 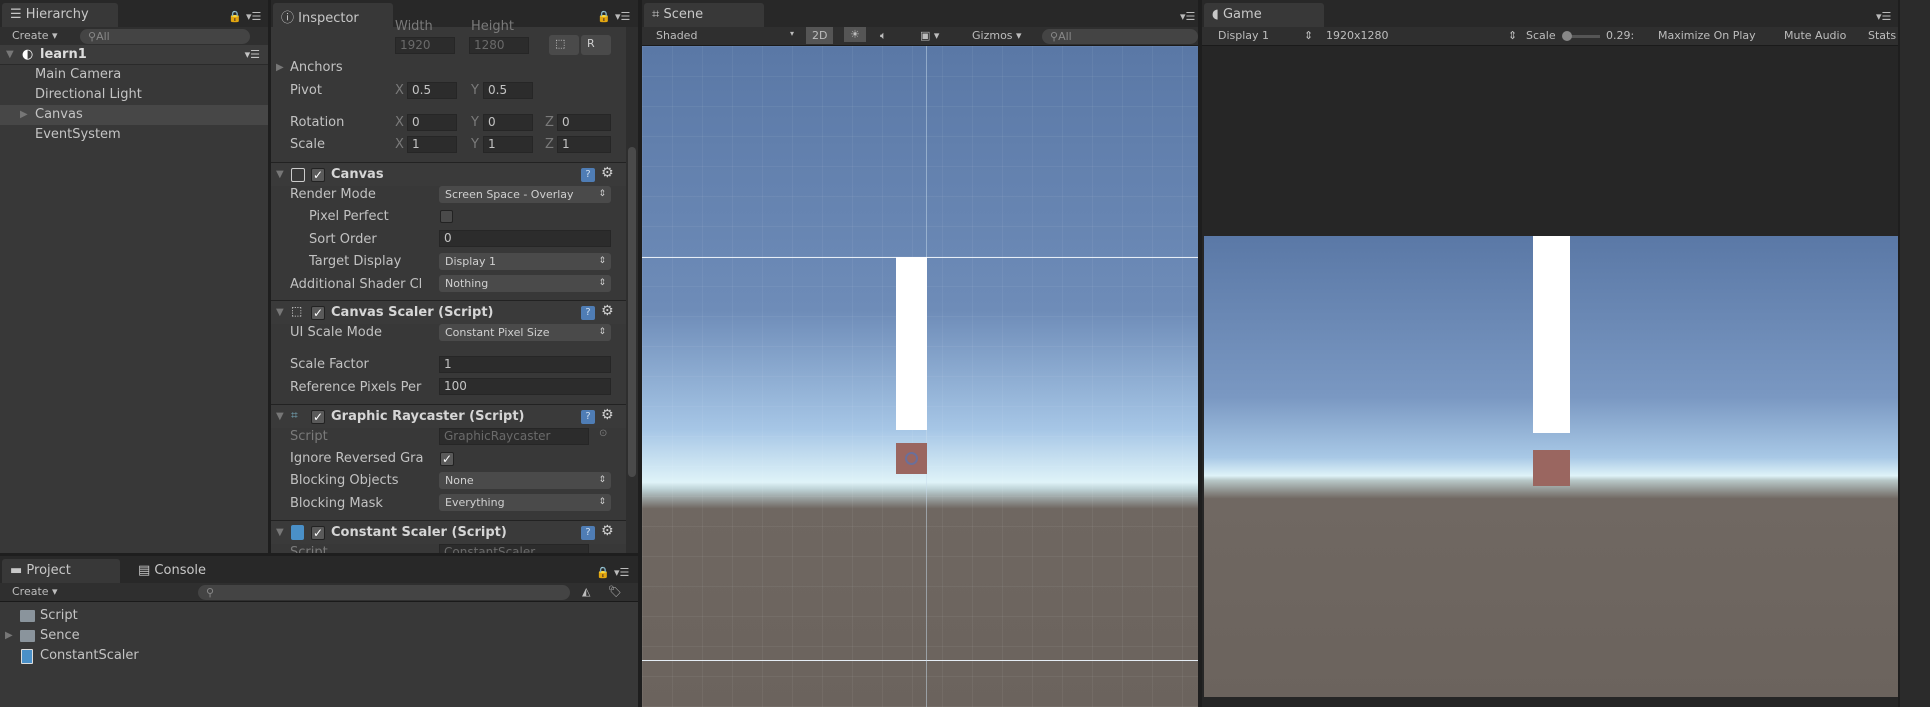 What do you see at coordinates (564, 45) in the screenshot?
I see `blueprint-button: ⬚` at bounding box center [564, 45].